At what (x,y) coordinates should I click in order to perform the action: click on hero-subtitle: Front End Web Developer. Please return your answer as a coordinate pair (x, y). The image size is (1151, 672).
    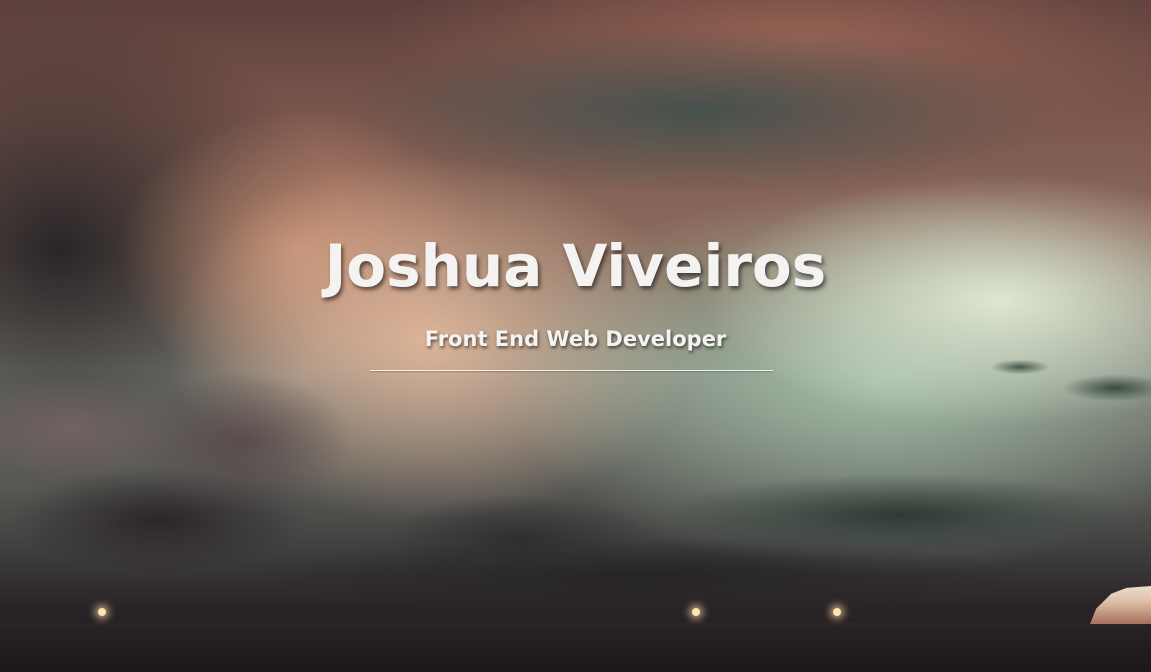
    Looking at the image, I should click on (575, 339).